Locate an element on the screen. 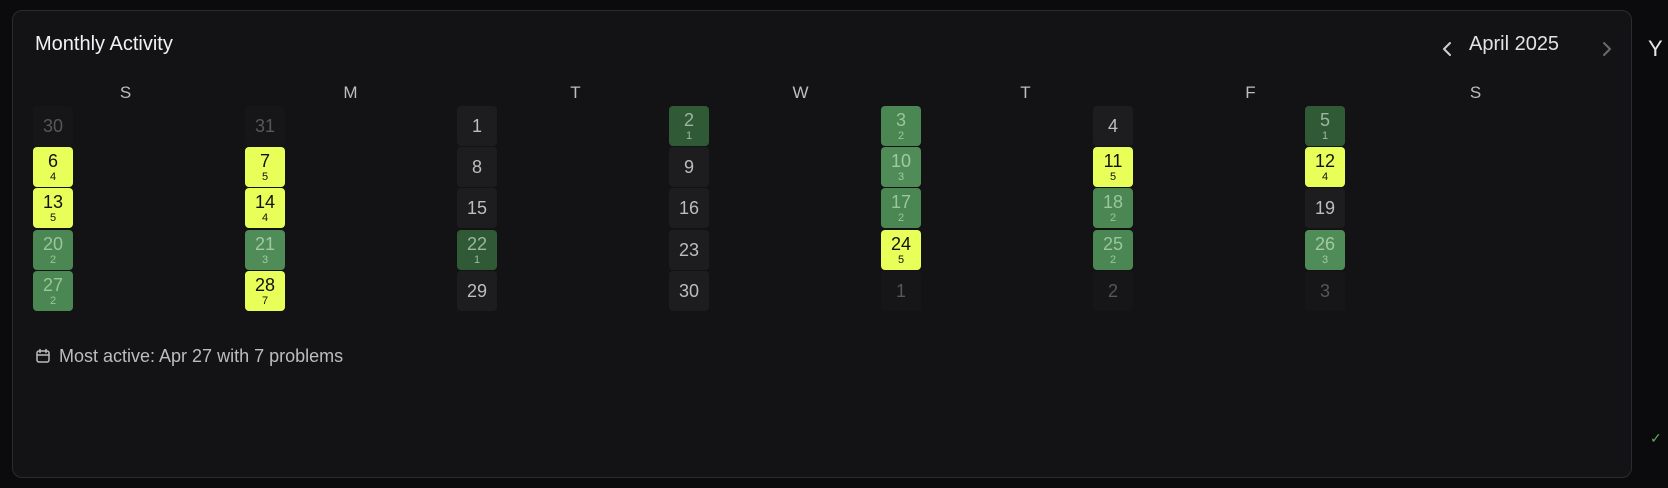  day-number: 14 is located at coordinates (265, 201).